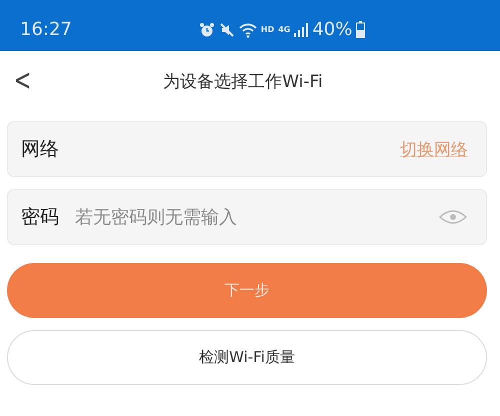 This screenshot has width=500, height=416. I want to click on network-type-label: 4G, so click(284, 29).